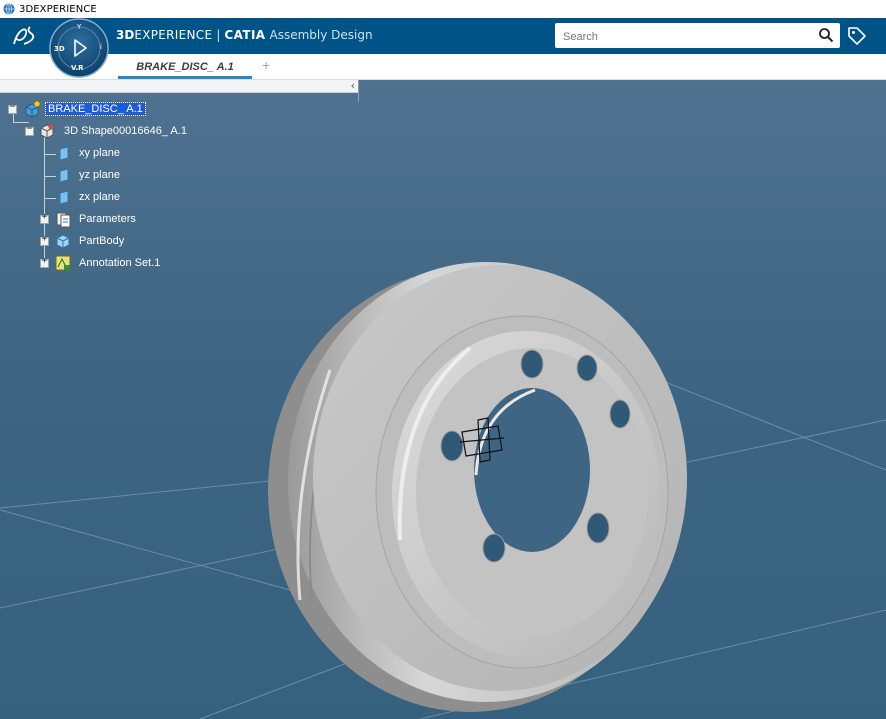 Image resolution: width=886 pixels, height=719 pixels. Describe the element at coordinates (47, 131) in the screenshot. I see `3d-shape-icon` at that location.